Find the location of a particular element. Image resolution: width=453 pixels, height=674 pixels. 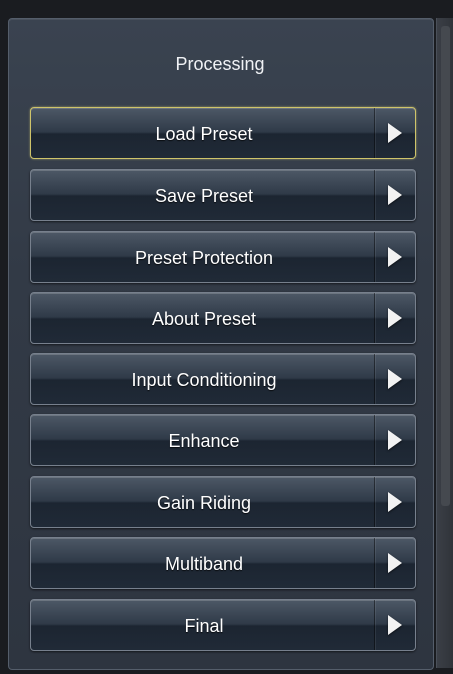

scrollbar is located at coordinates (444, 343).